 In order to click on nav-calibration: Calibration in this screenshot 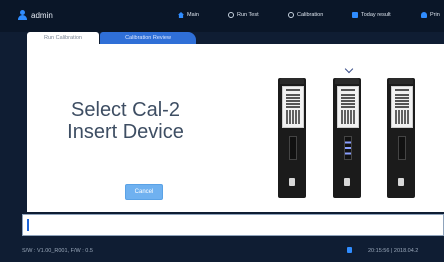, I will do `click(305, 15)`.